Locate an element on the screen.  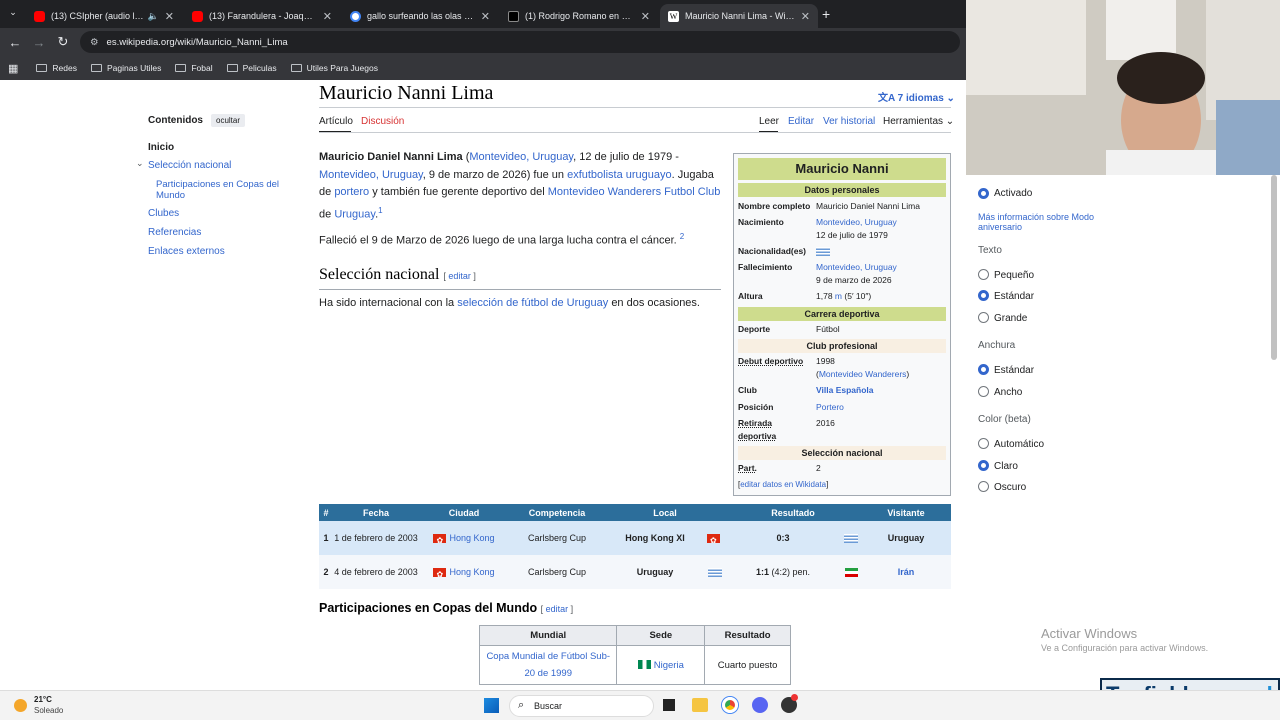
reload-icon: ↻ is located at coordinates (63, 42).